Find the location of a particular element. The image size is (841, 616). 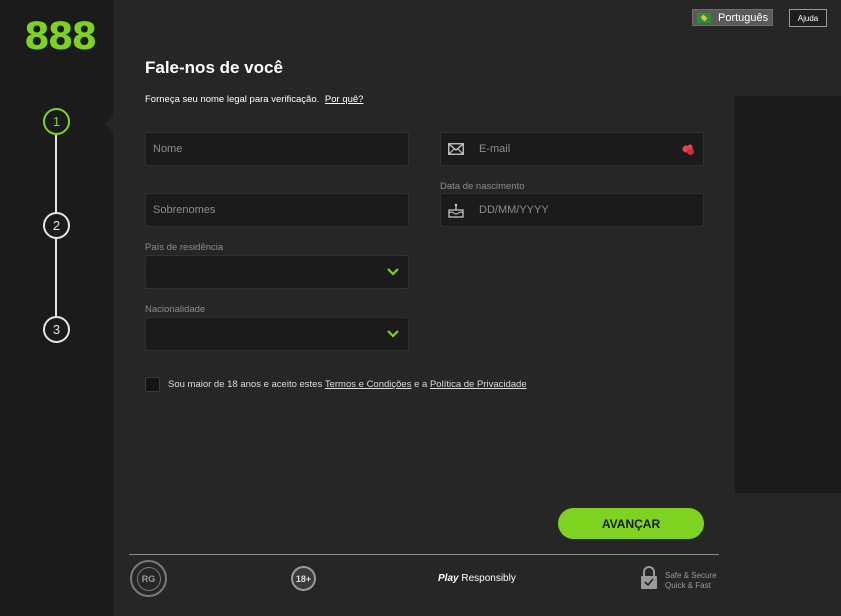

alert-icon is located at coordinates (688, 151).